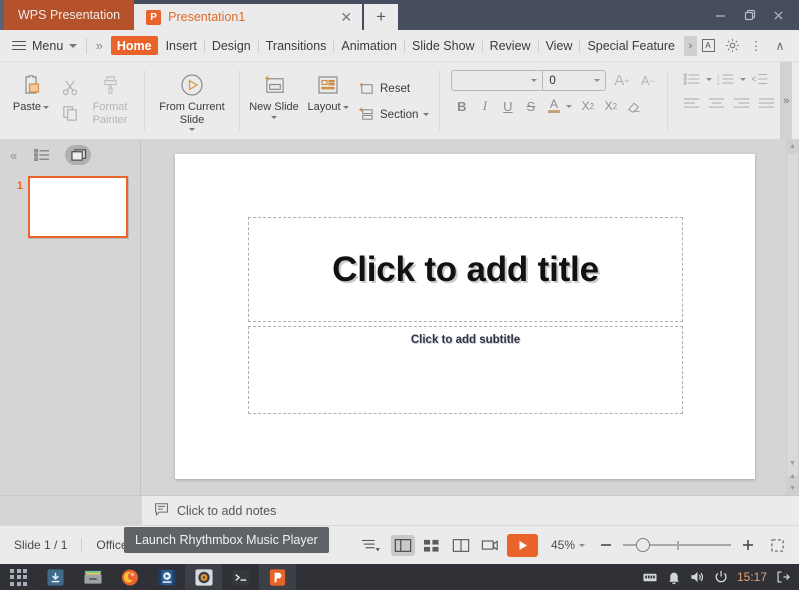 The width and height of the screenshot is (799, 590). I want to click on slide-thumbnail-1: 1, so click(70, 204).